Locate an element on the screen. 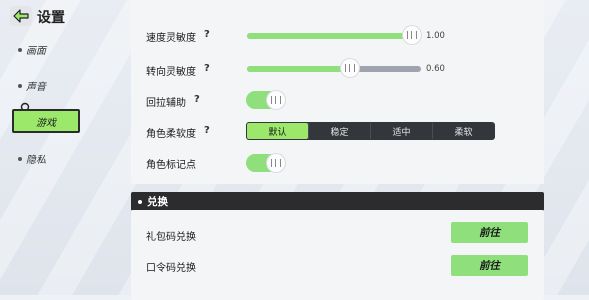 The image size is (589, 300). speed-sensitivity-slider is located at coordinates (334, 35).